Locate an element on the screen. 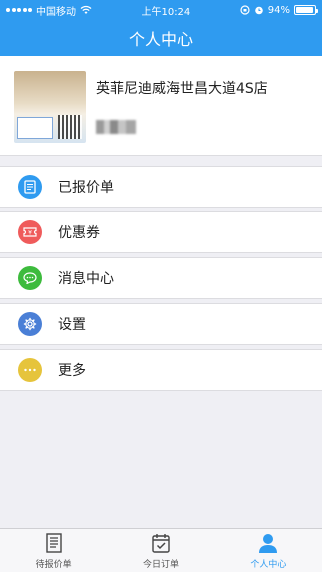 The width and height of the screenshot is (322, 572). battery-percent: 94% is located at coordinates (278, 10).